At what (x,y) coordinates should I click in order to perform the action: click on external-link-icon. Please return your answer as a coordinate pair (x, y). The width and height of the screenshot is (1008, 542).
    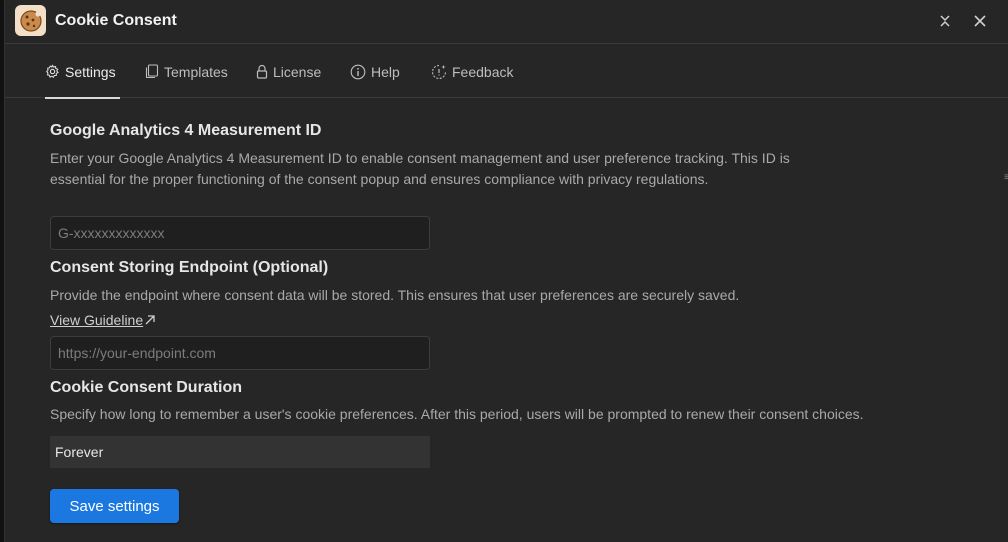
    Looking at the image, I should click on (150, 320).